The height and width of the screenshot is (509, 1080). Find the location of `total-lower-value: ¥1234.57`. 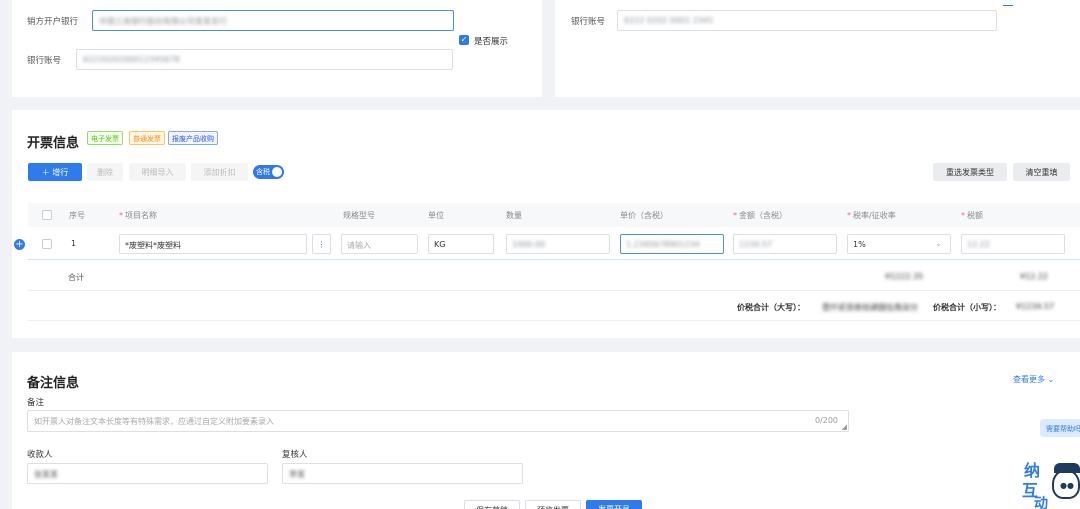

total-lower-value: ¥1234.57 is located at coordinates (1035, 306).